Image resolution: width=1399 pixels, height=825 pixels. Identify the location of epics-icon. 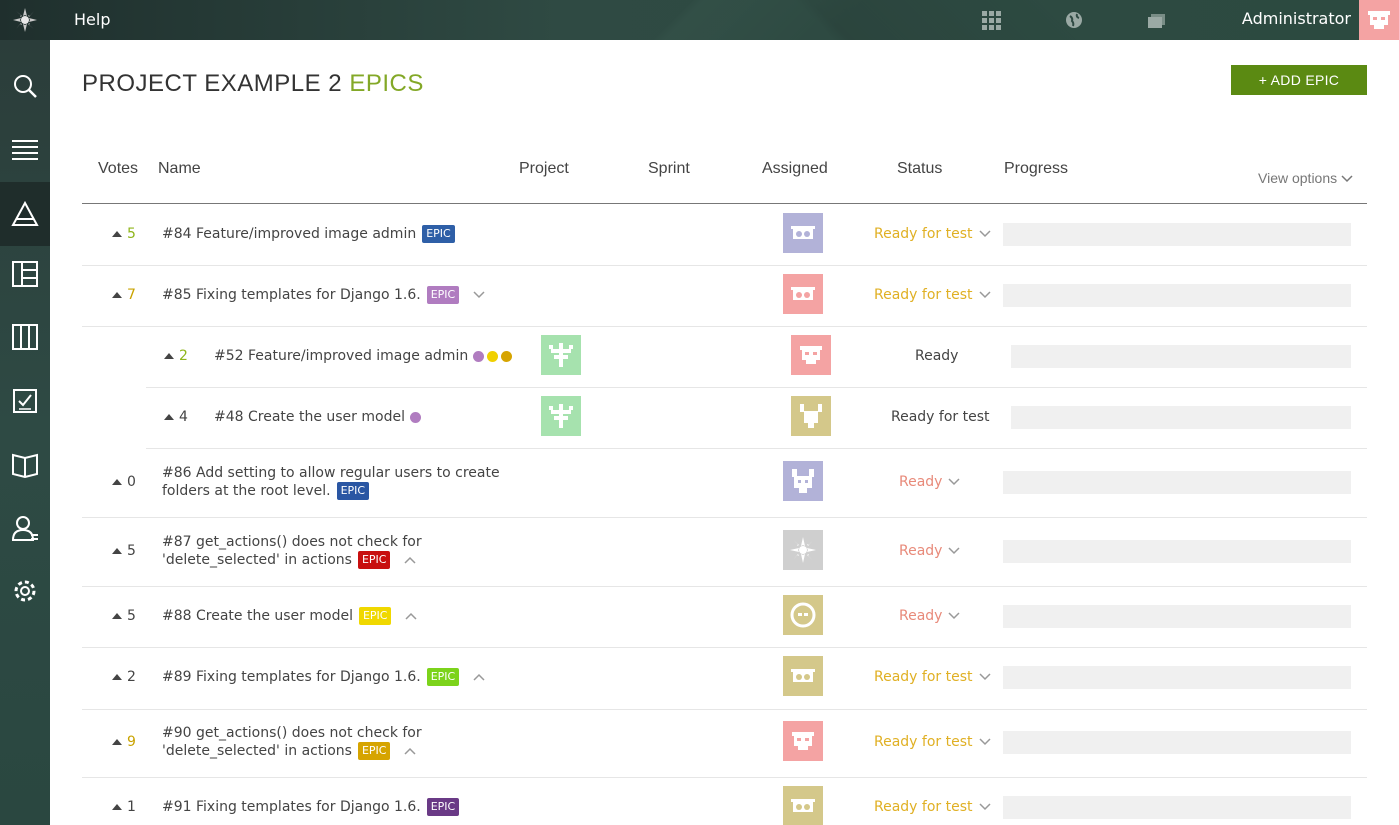
(25, 214).